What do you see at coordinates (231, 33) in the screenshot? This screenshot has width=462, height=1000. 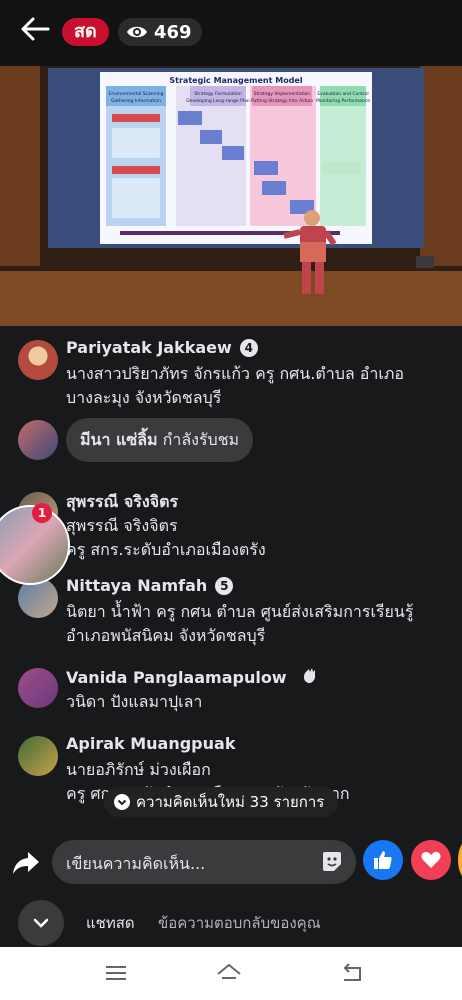 I see `top-bar: สด 469` at bounding box center [231, 33].